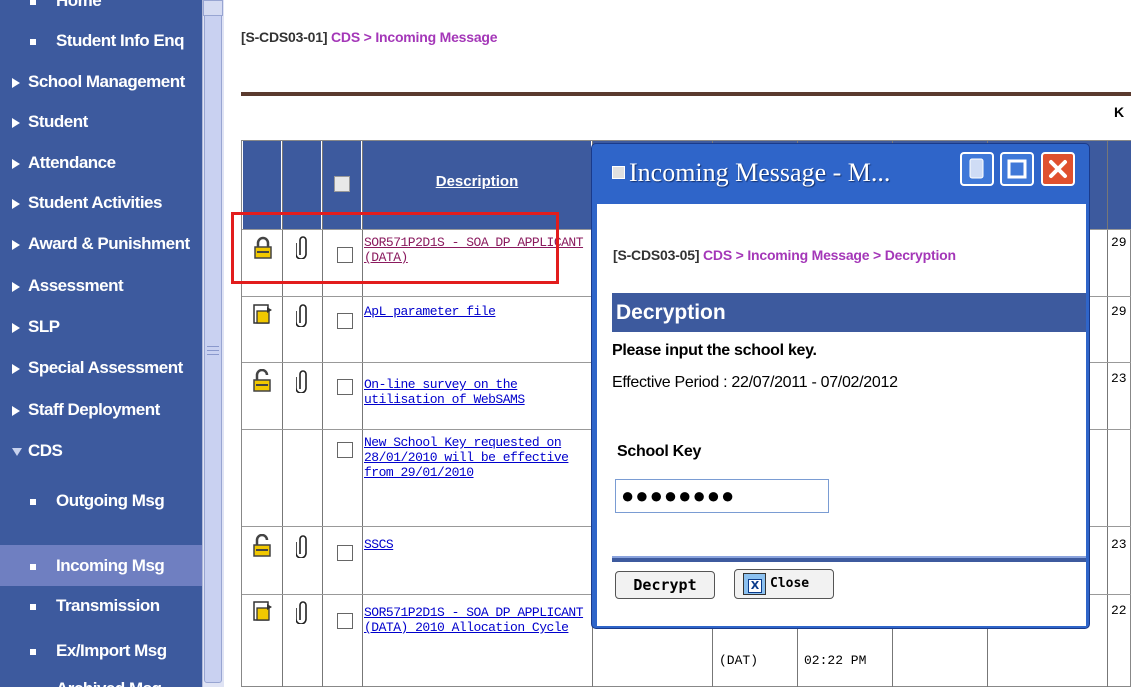  I want to click on sidebar-item-outgoing-msg: Outgoing Msg, so click(101, 500).